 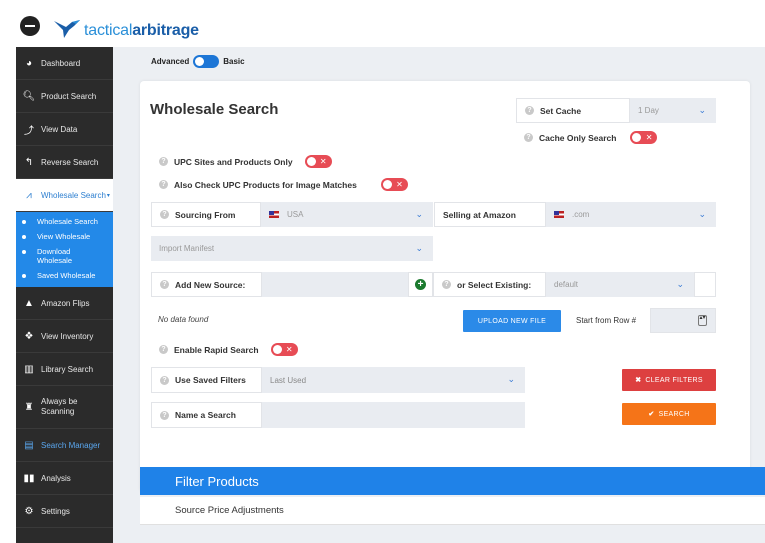 What do you see at coordinates (210, 284) in the screenshot?
I see `add-source-label: Add New Source:` at bounding box center [210, 284].